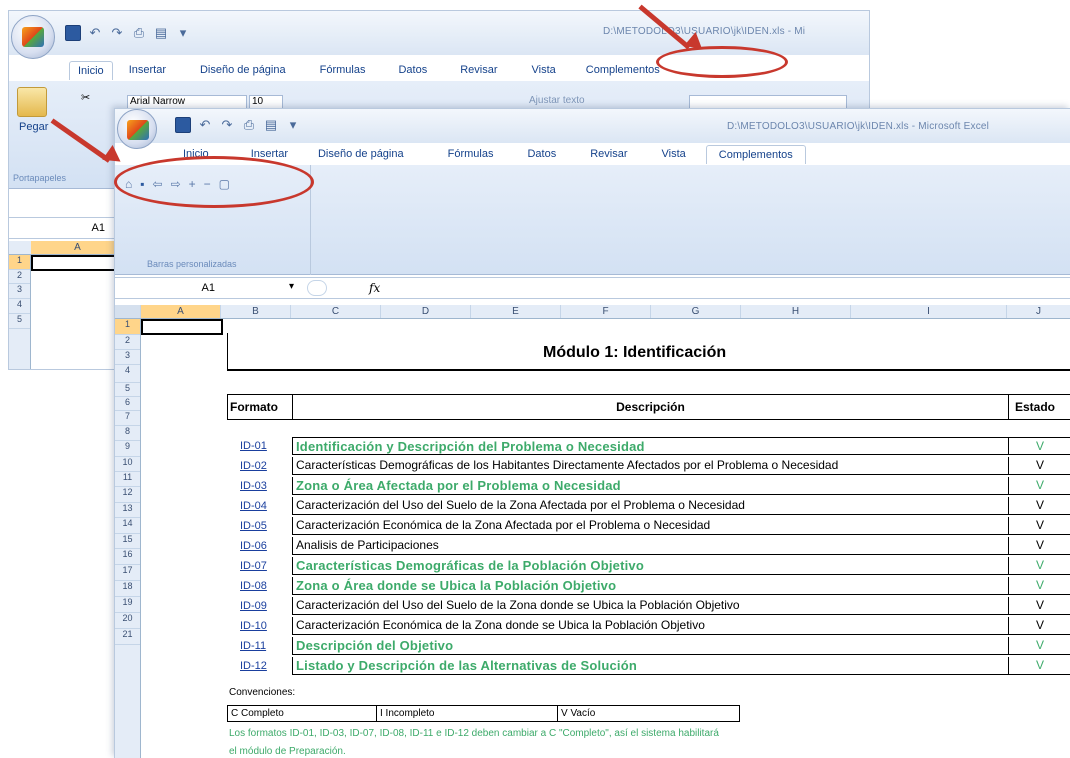 Image resolution: width=1070 pixels, height=758 pixels. I want to click on row-header: 20, so click(127, 621).